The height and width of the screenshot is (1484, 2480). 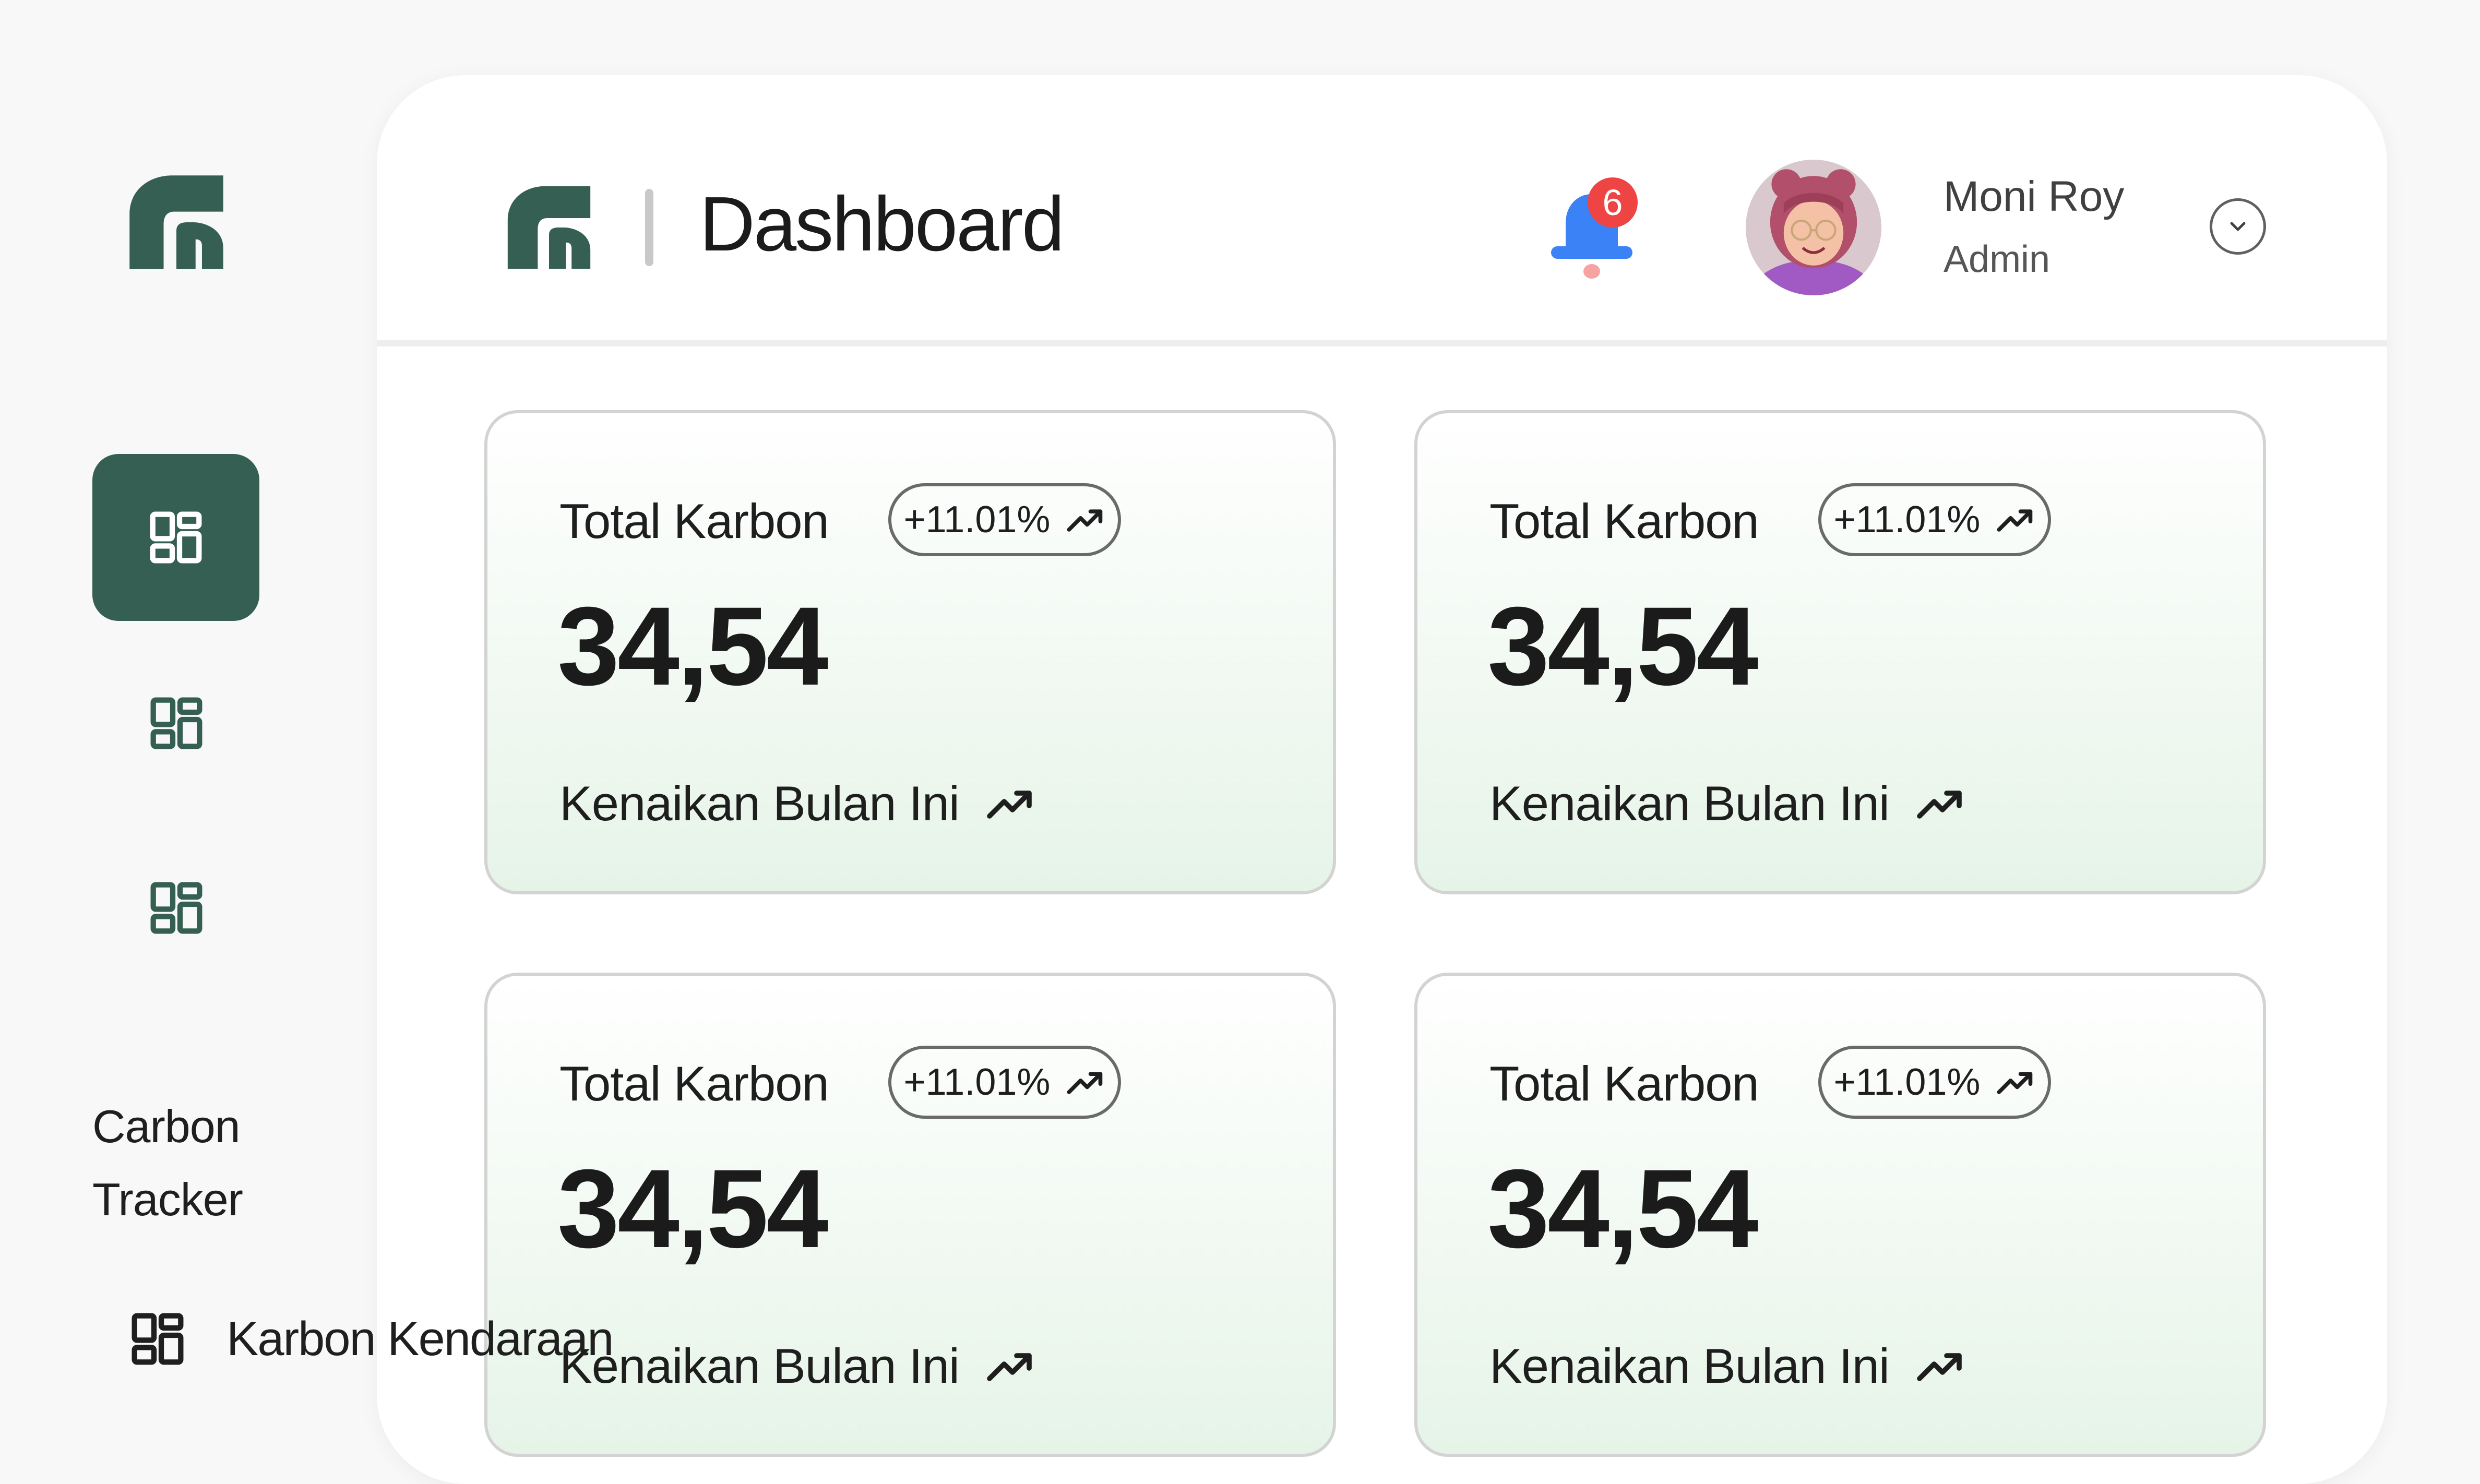 What do you see at coordinates (167, 1199) in the screenshot?
I see `app-name-line2: Tracker` at bounding box center [167, 1199].